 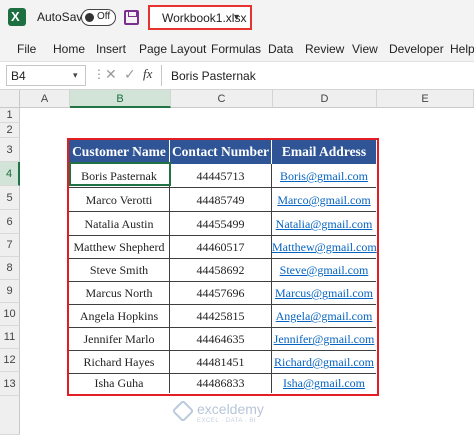 What do you see at coordinates (324, 362) in the screenshot?
I see `cell-email-link: Richard@gmail.com` at bounding box center [324, 362].